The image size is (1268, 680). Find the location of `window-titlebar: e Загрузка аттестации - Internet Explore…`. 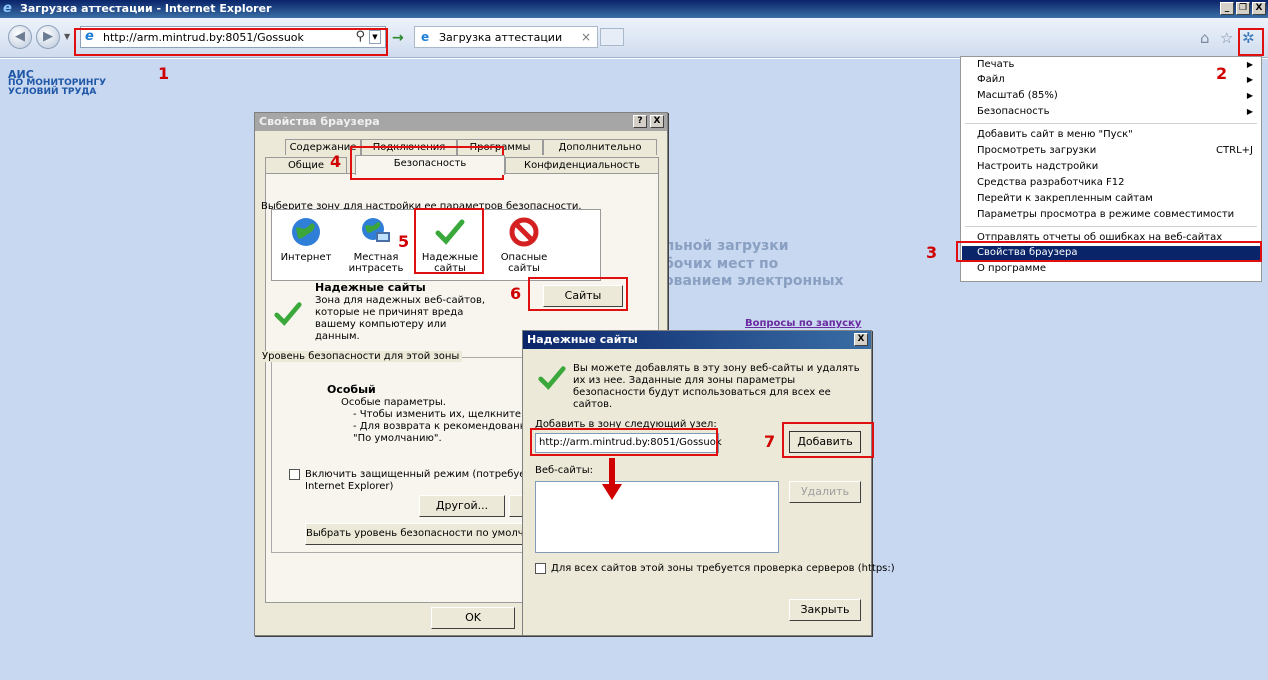

window-titlebar: e Загрузка аттестации - Internet Explore… is located at coordinates (634, 9).